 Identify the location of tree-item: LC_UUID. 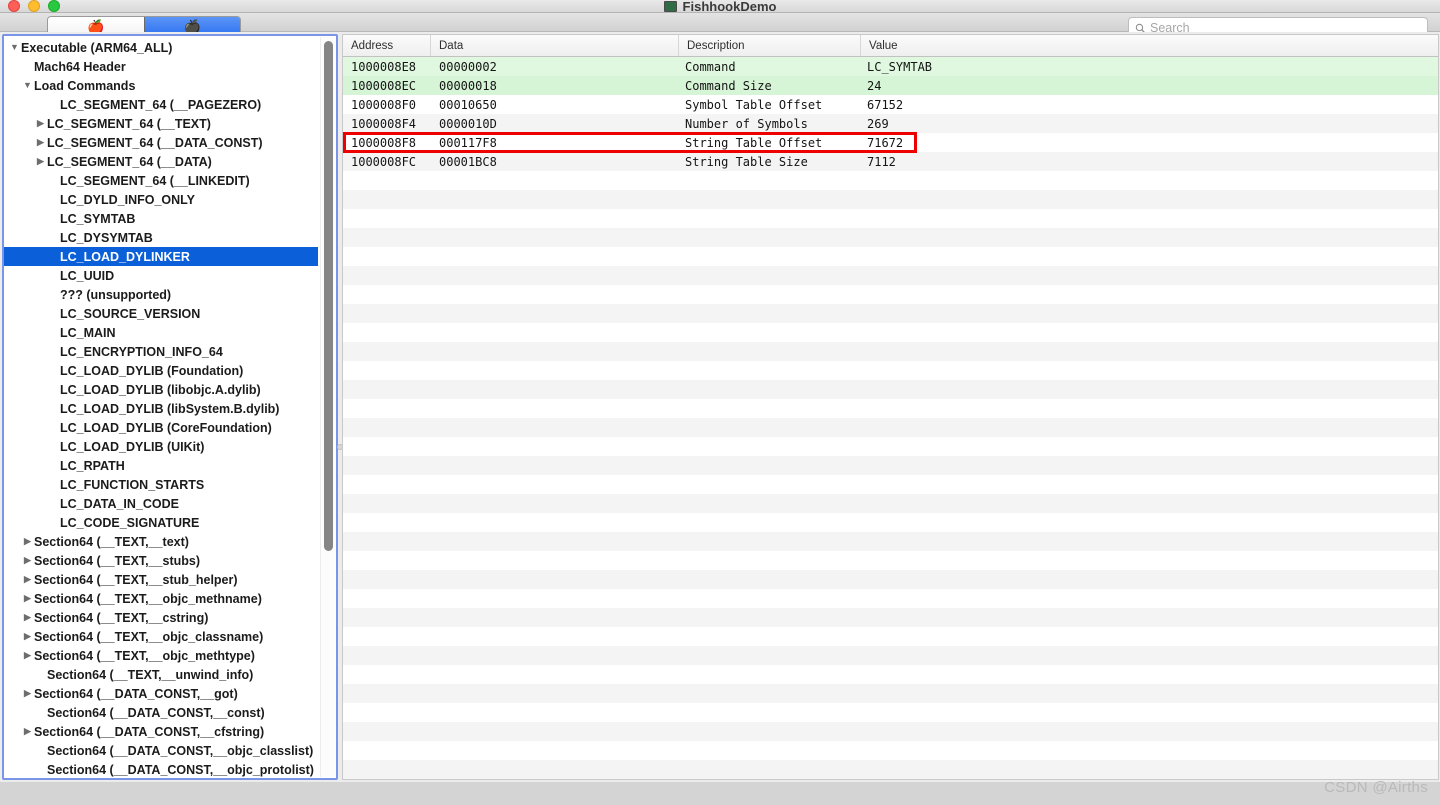
(161, 275).